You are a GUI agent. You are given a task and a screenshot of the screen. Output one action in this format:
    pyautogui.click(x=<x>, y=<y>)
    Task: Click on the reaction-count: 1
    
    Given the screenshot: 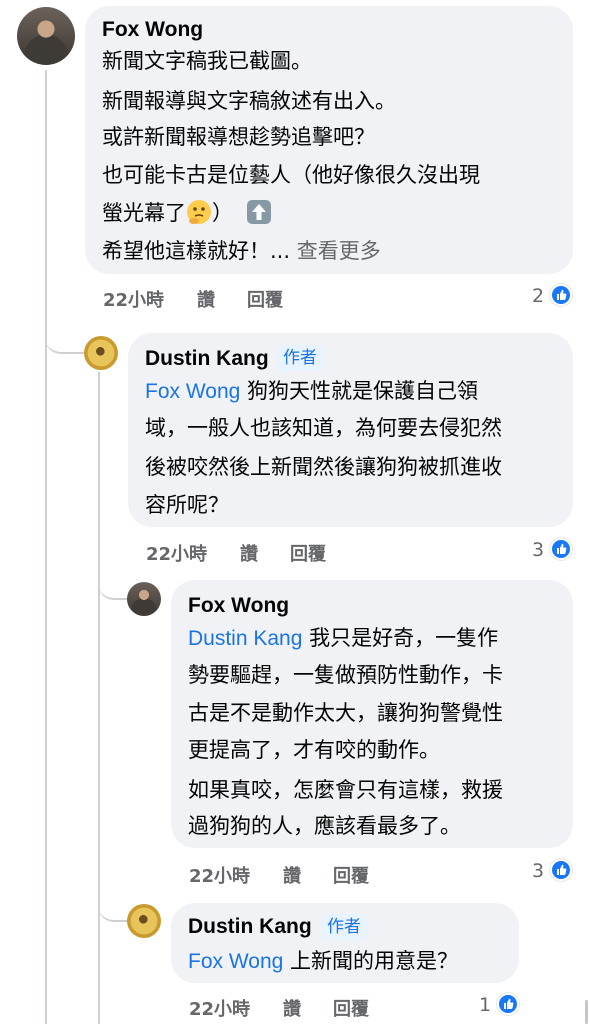 What is the action you would take?
    pyautogui.click(x=485, y=1005)
    